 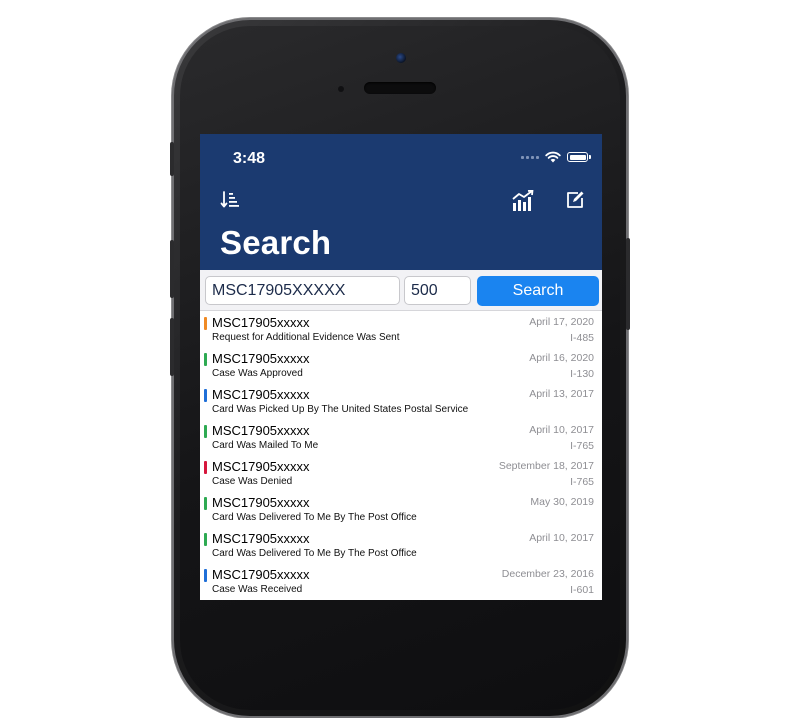 What do you see at coordinates (265, 445) in the screenshot?
I see `case-status-text: Card Was Mailed To Me` at bounding box center [265, 445].